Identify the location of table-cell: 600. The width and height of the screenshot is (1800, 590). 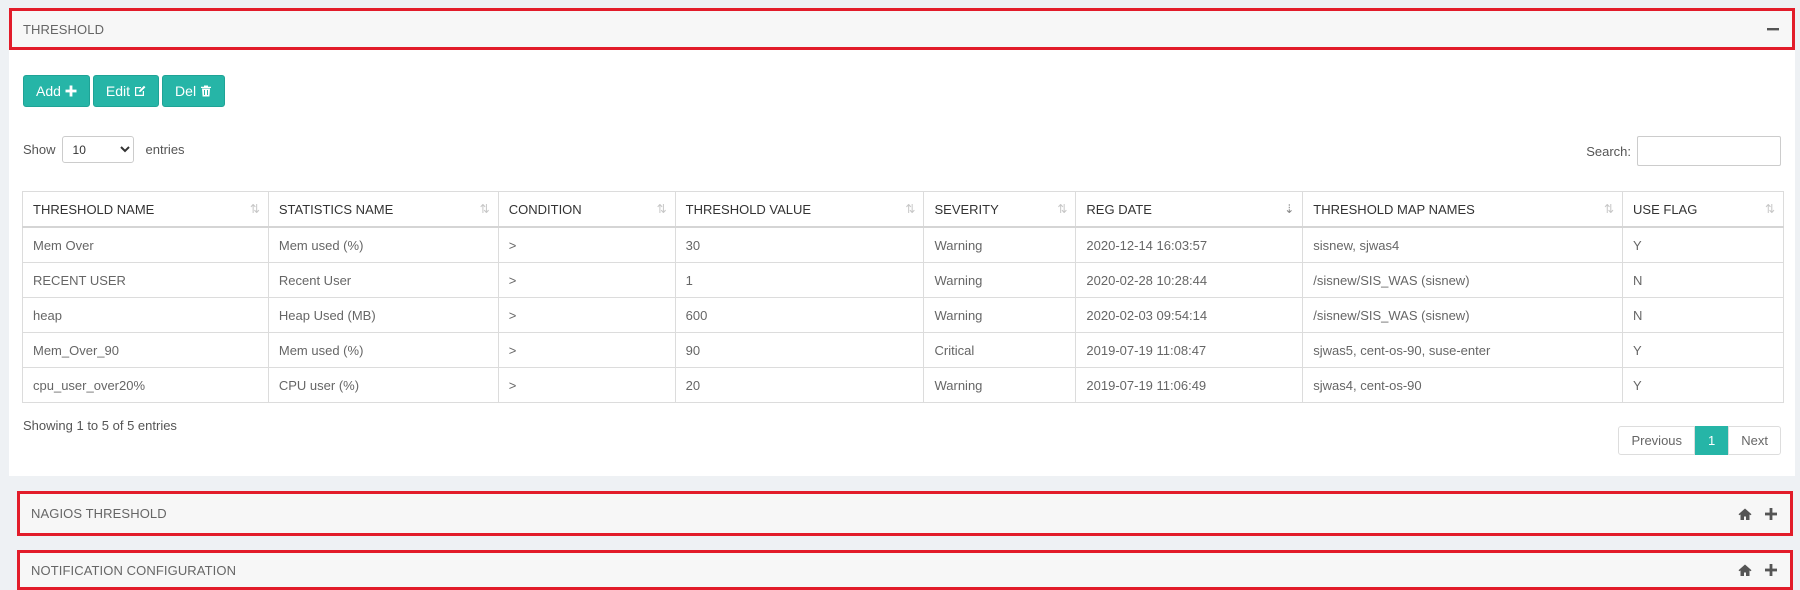
(799, 315).